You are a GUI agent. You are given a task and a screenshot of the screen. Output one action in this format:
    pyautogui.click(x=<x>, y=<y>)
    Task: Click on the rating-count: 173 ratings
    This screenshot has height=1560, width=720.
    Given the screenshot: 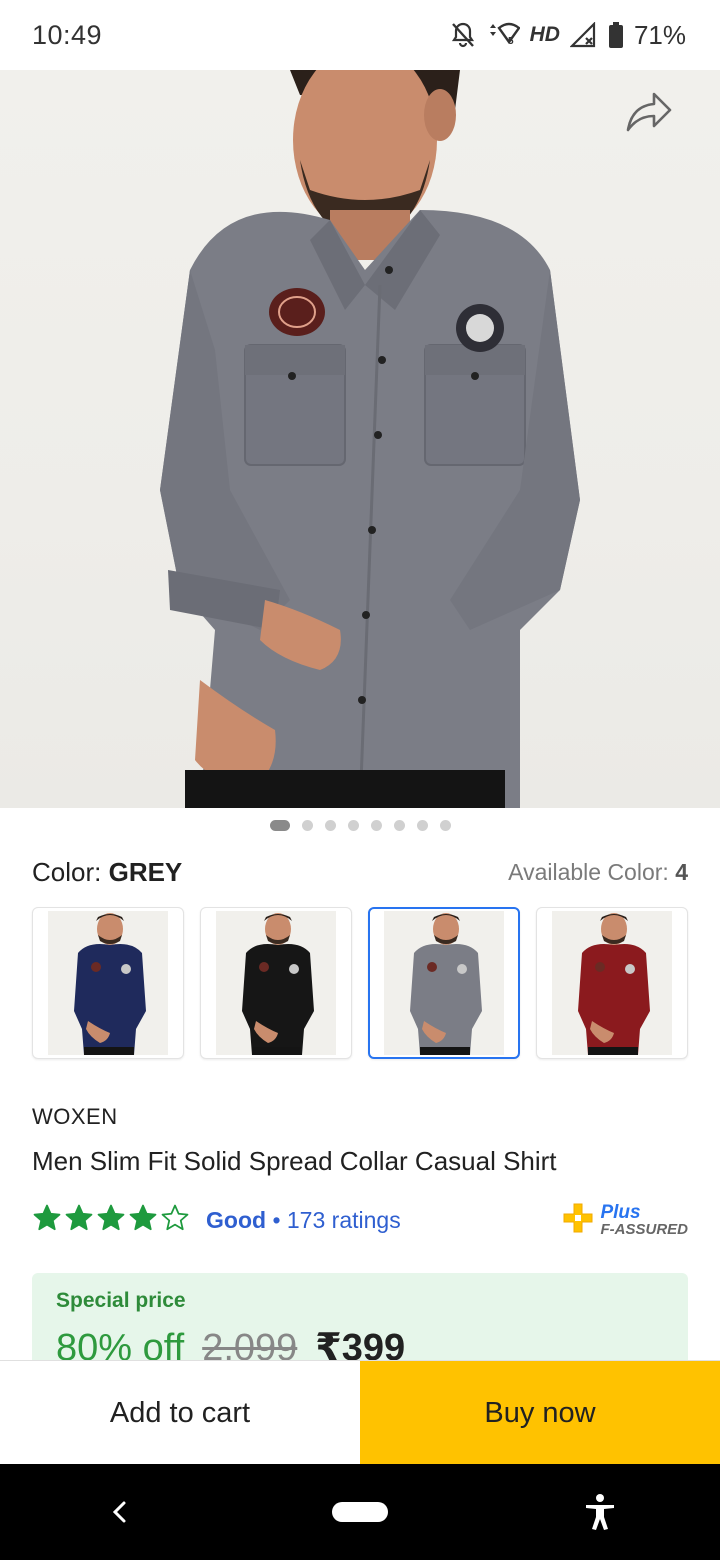 What is the action you would take?
    pyautogui.click(x=343, y=1219)
    